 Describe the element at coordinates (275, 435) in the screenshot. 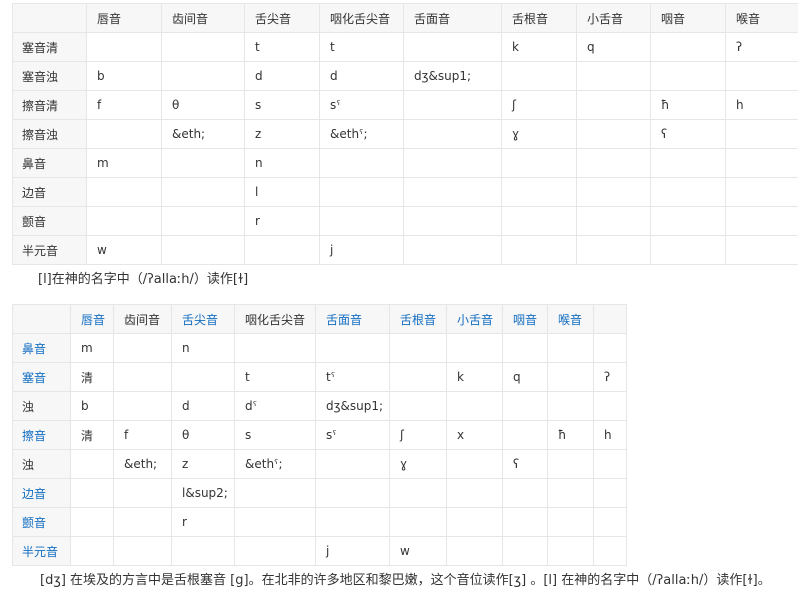

I see `table-cell: s` at that location.